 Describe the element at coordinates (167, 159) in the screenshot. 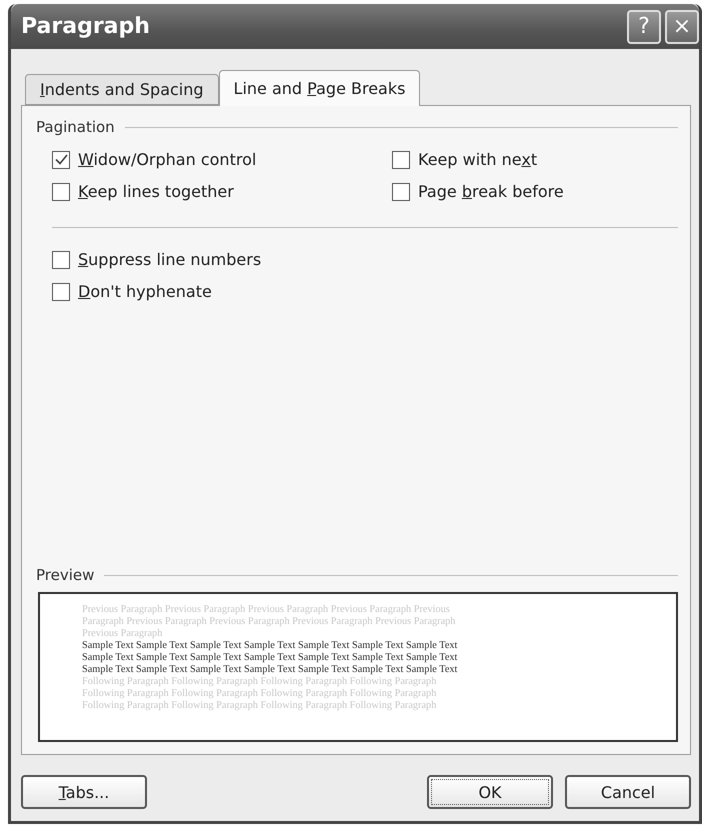

I see `checkbox-label: Widow/Orphan control` at that location.